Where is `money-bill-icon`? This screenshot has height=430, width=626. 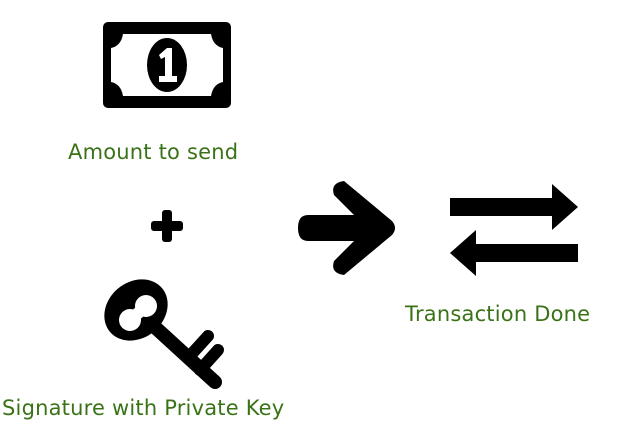 money-bill-icon is located at coordinates (167, 65).